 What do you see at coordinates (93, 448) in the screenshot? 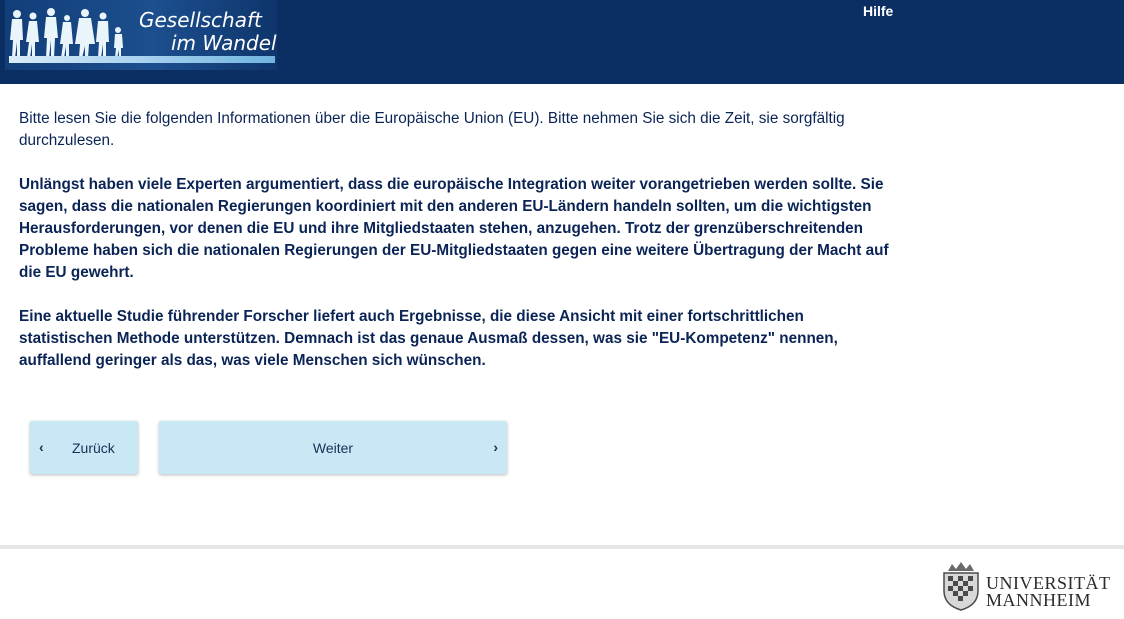
I see `back-button-label: Zurück` at bounding box center [93, 448].